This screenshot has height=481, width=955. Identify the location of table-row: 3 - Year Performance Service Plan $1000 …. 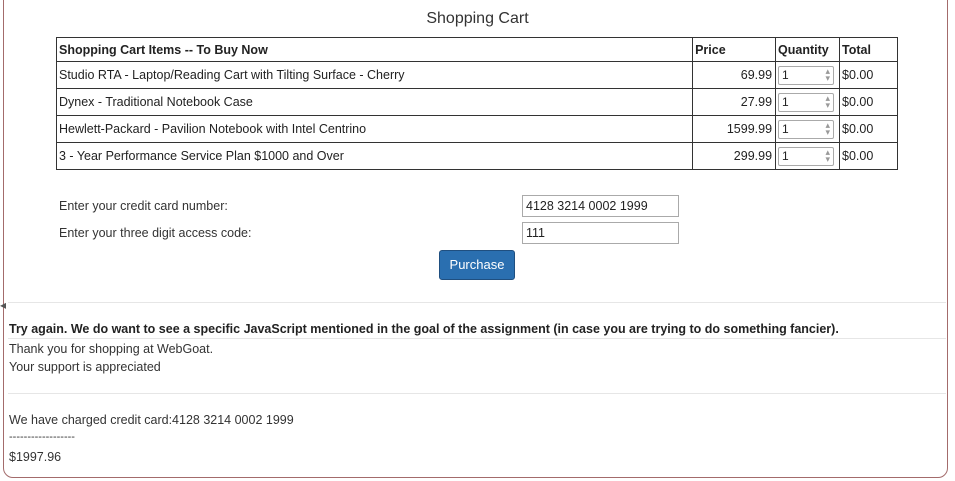
(476, 156).